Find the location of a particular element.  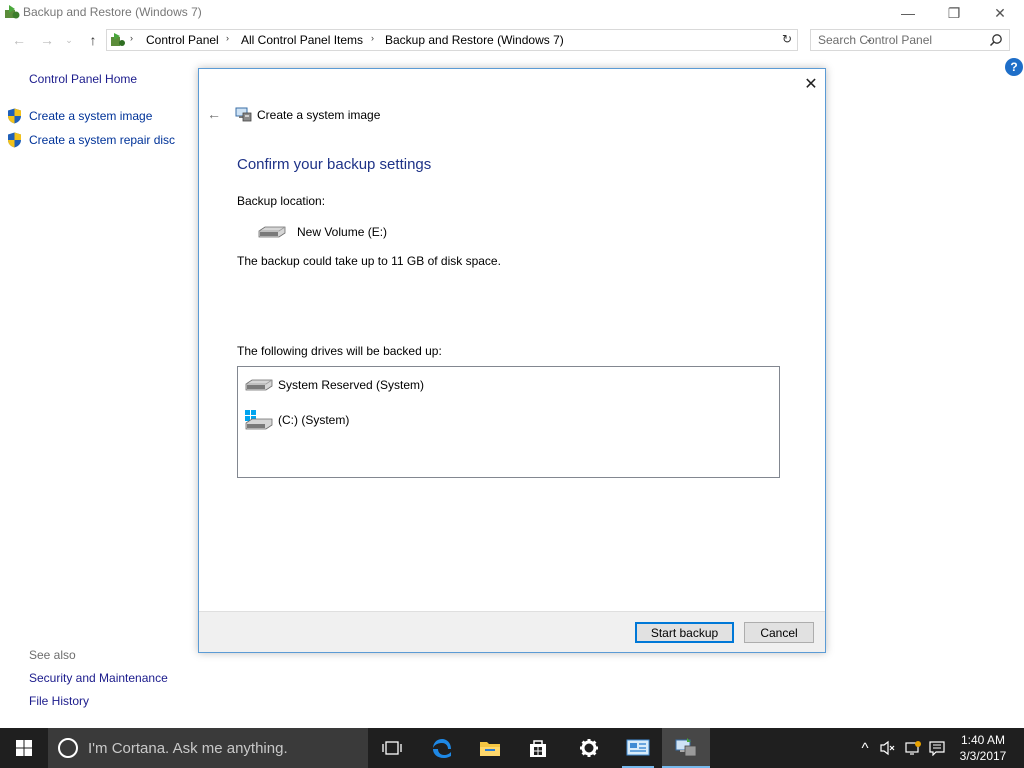

recent-locations-button: ⌄ is located at coordinates (69, 40).